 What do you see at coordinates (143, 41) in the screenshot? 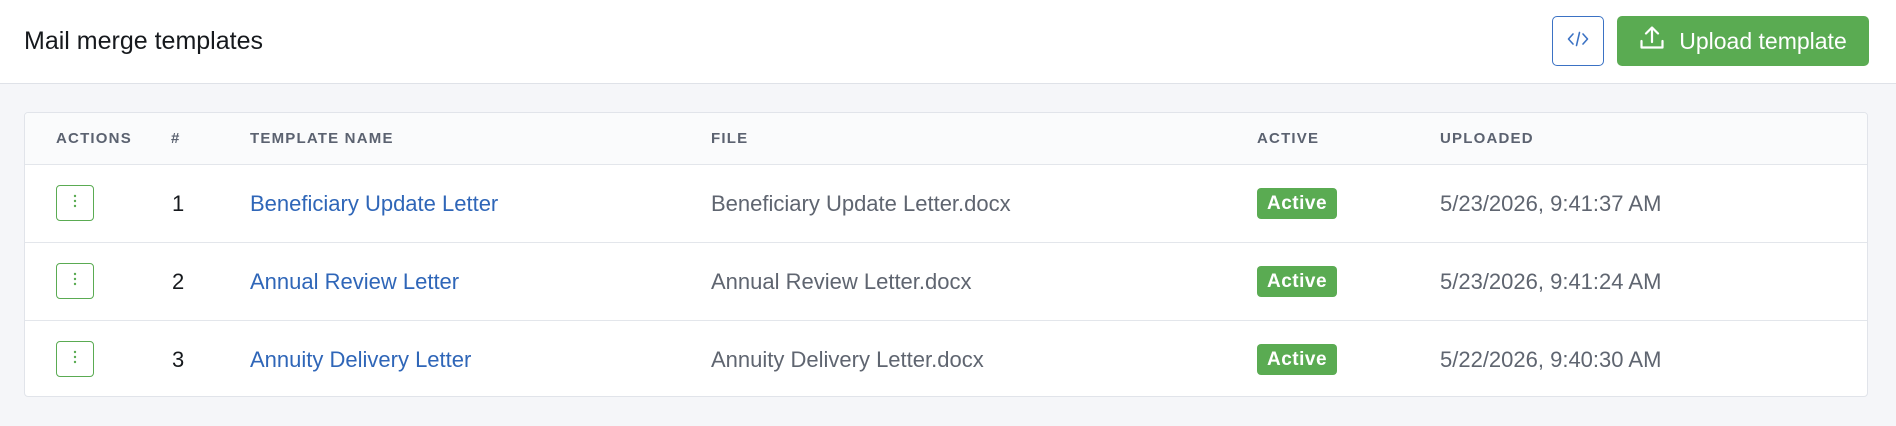
I see `page-title: Mail merge templates` at bounding box center [143, 41].